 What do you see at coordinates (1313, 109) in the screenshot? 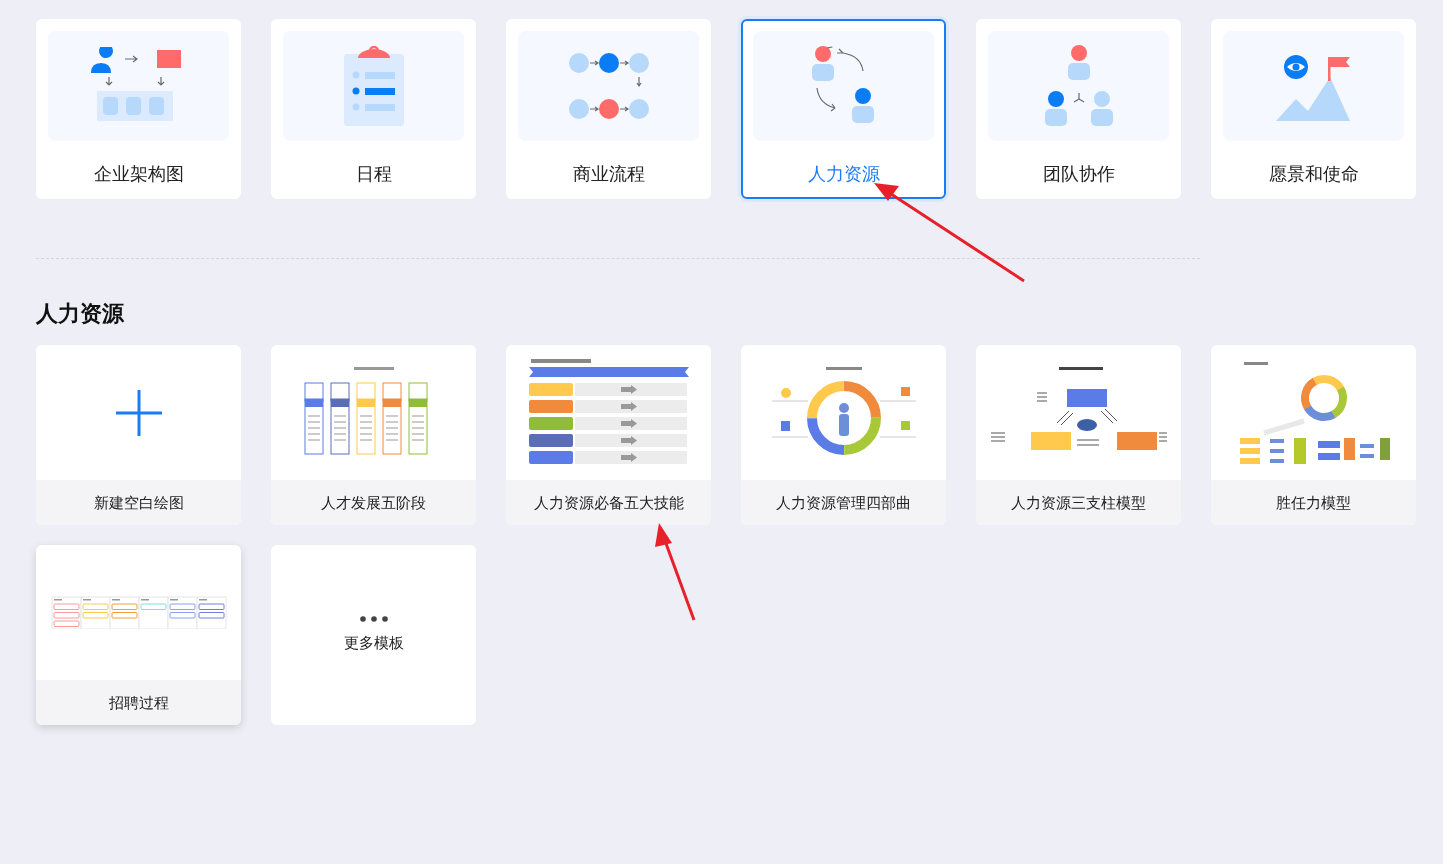
I see `category-card: 愿景和使命` at bounding box center [1313, 109].